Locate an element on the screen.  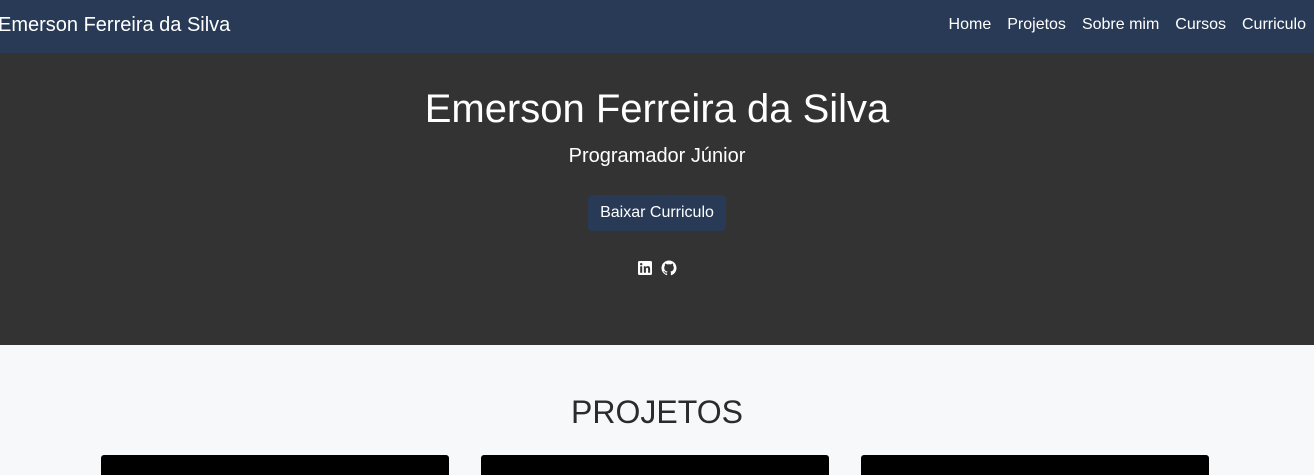
nav-link-home: Home is located at coordinates (970, 25).